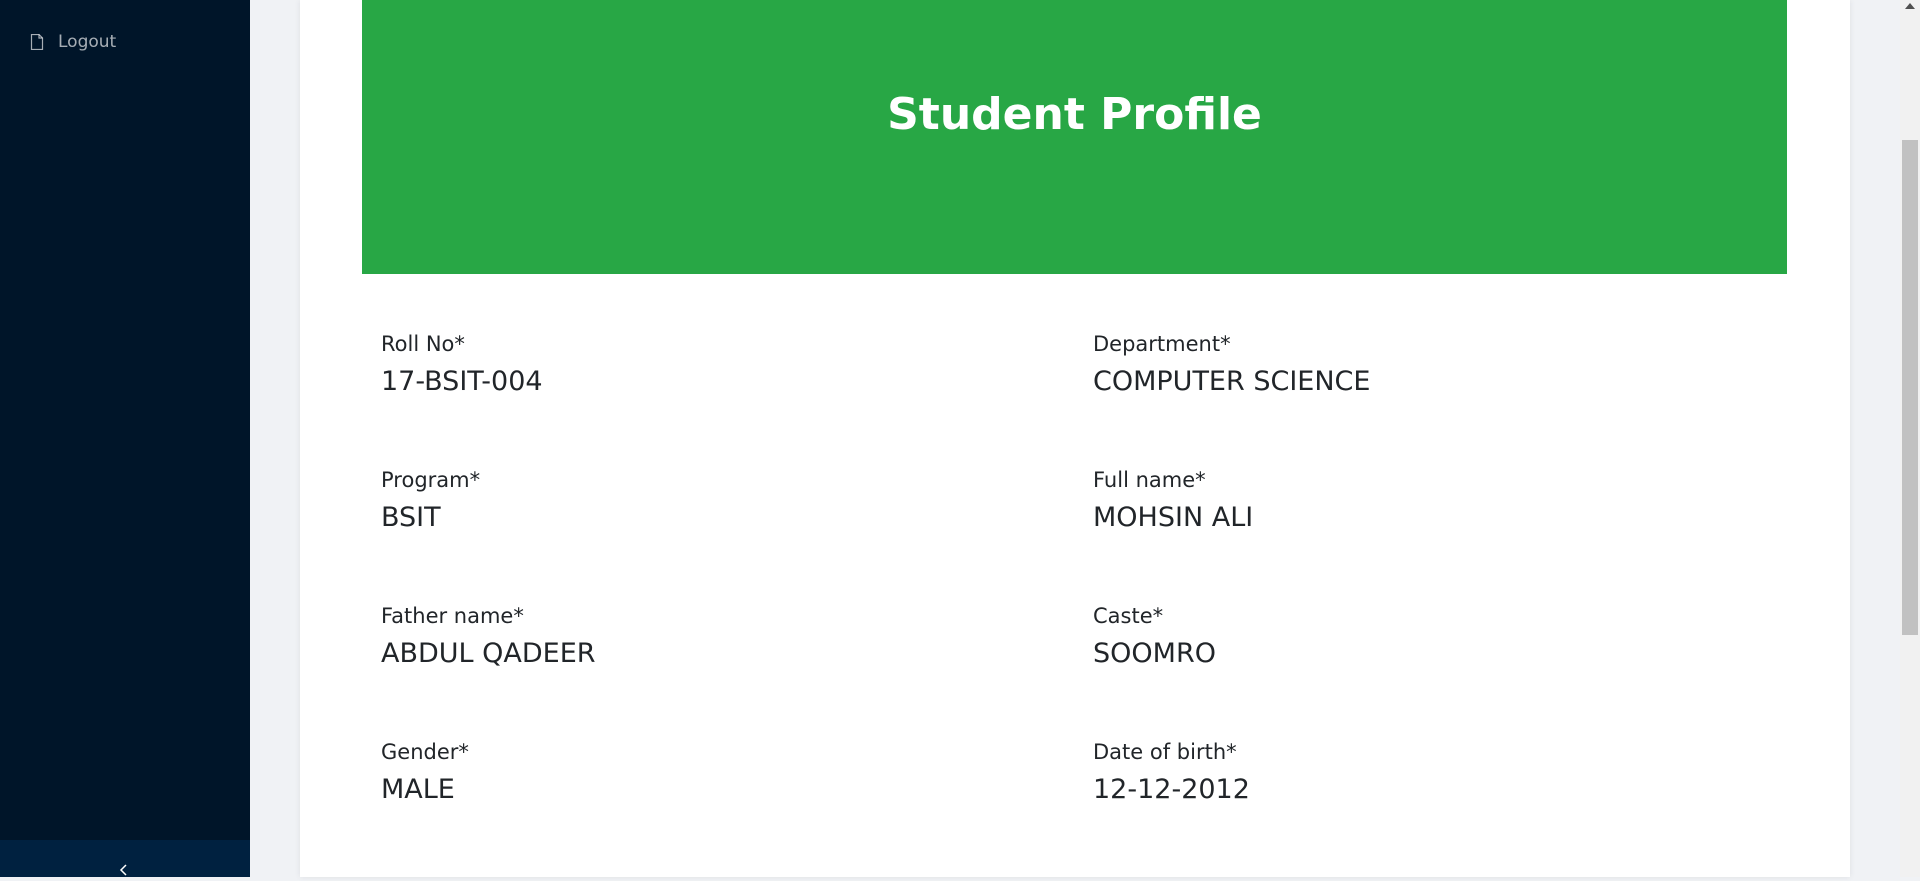 The width and height of the screenshot is (1920, 881). I want to click on field-caste: Caste* SOOMRO, so click(1393, 636).